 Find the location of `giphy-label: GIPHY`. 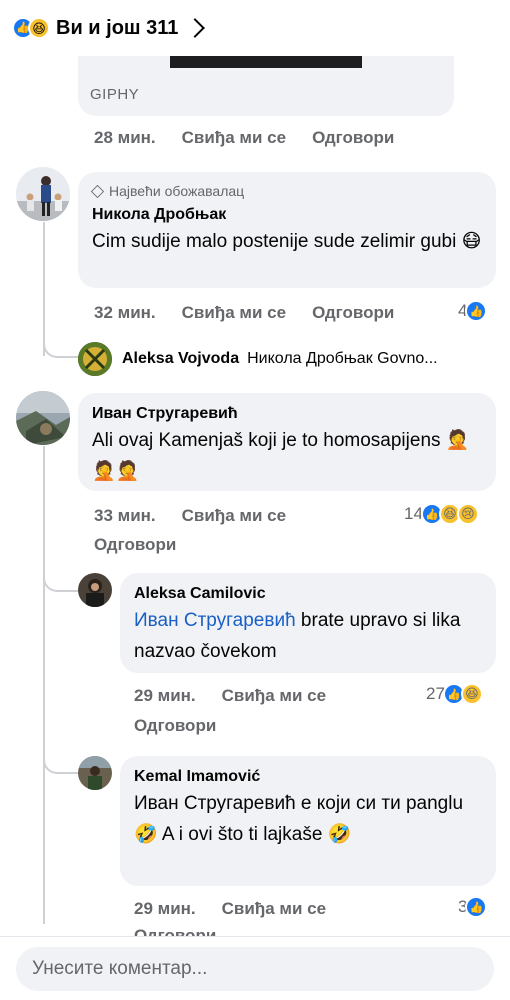

giphy-label: GIPHY is located at coordinates (115, 94).